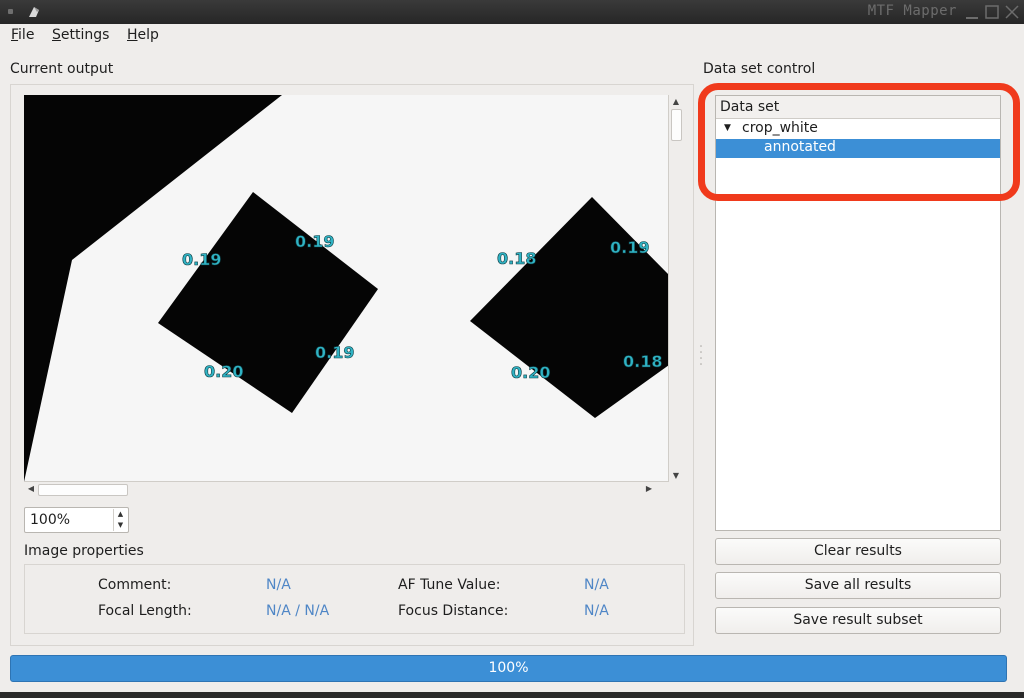 This screenshot has height=698, width=1024. Describe the element at coordinates (10, 11) in the screenshot. I see `window-menu-icon` at that location.